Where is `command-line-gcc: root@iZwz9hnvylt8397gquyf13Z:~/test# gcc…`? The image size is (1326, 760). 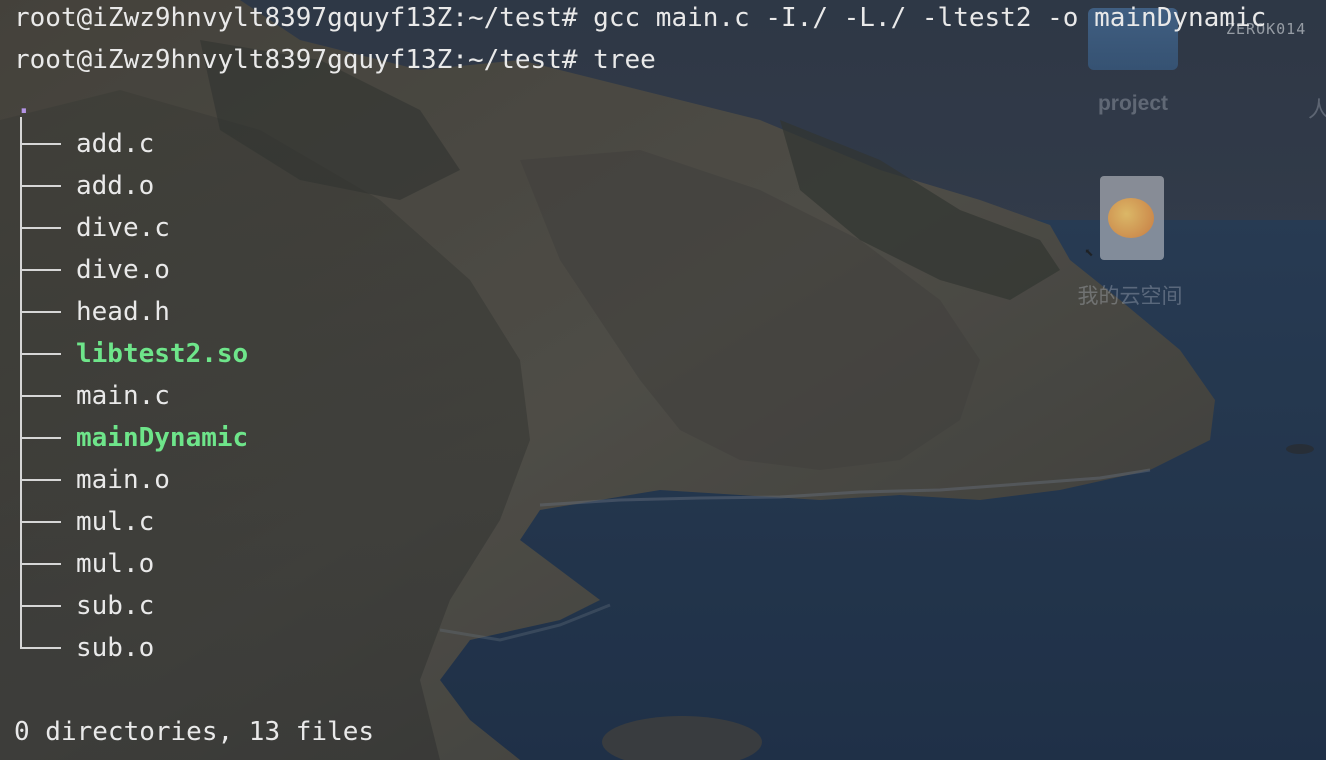 command-line-gcc: root@iZwz9hnvylt8397gquyf13Z:~/test# gcc… is located at coordinates (640, 18).